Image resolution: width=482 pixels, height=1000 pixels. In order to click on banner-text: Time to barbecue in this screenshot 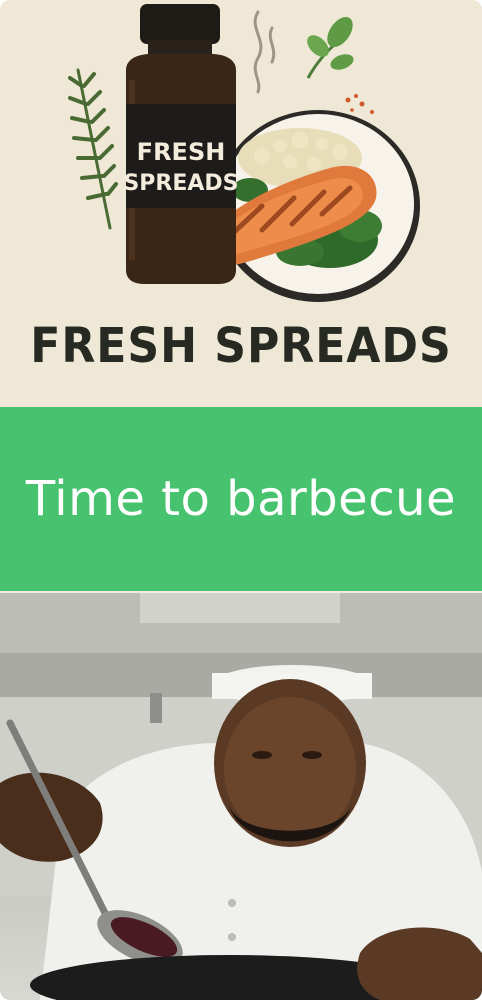, I will do `click(241, 499)`.